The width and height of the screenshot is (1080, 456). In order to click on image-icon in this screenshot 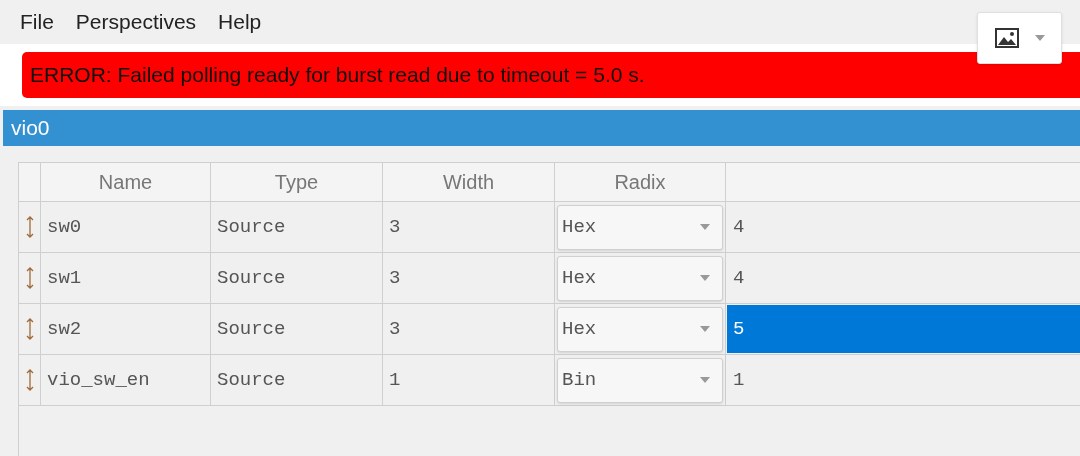, I will do `click(1006, 38)`.